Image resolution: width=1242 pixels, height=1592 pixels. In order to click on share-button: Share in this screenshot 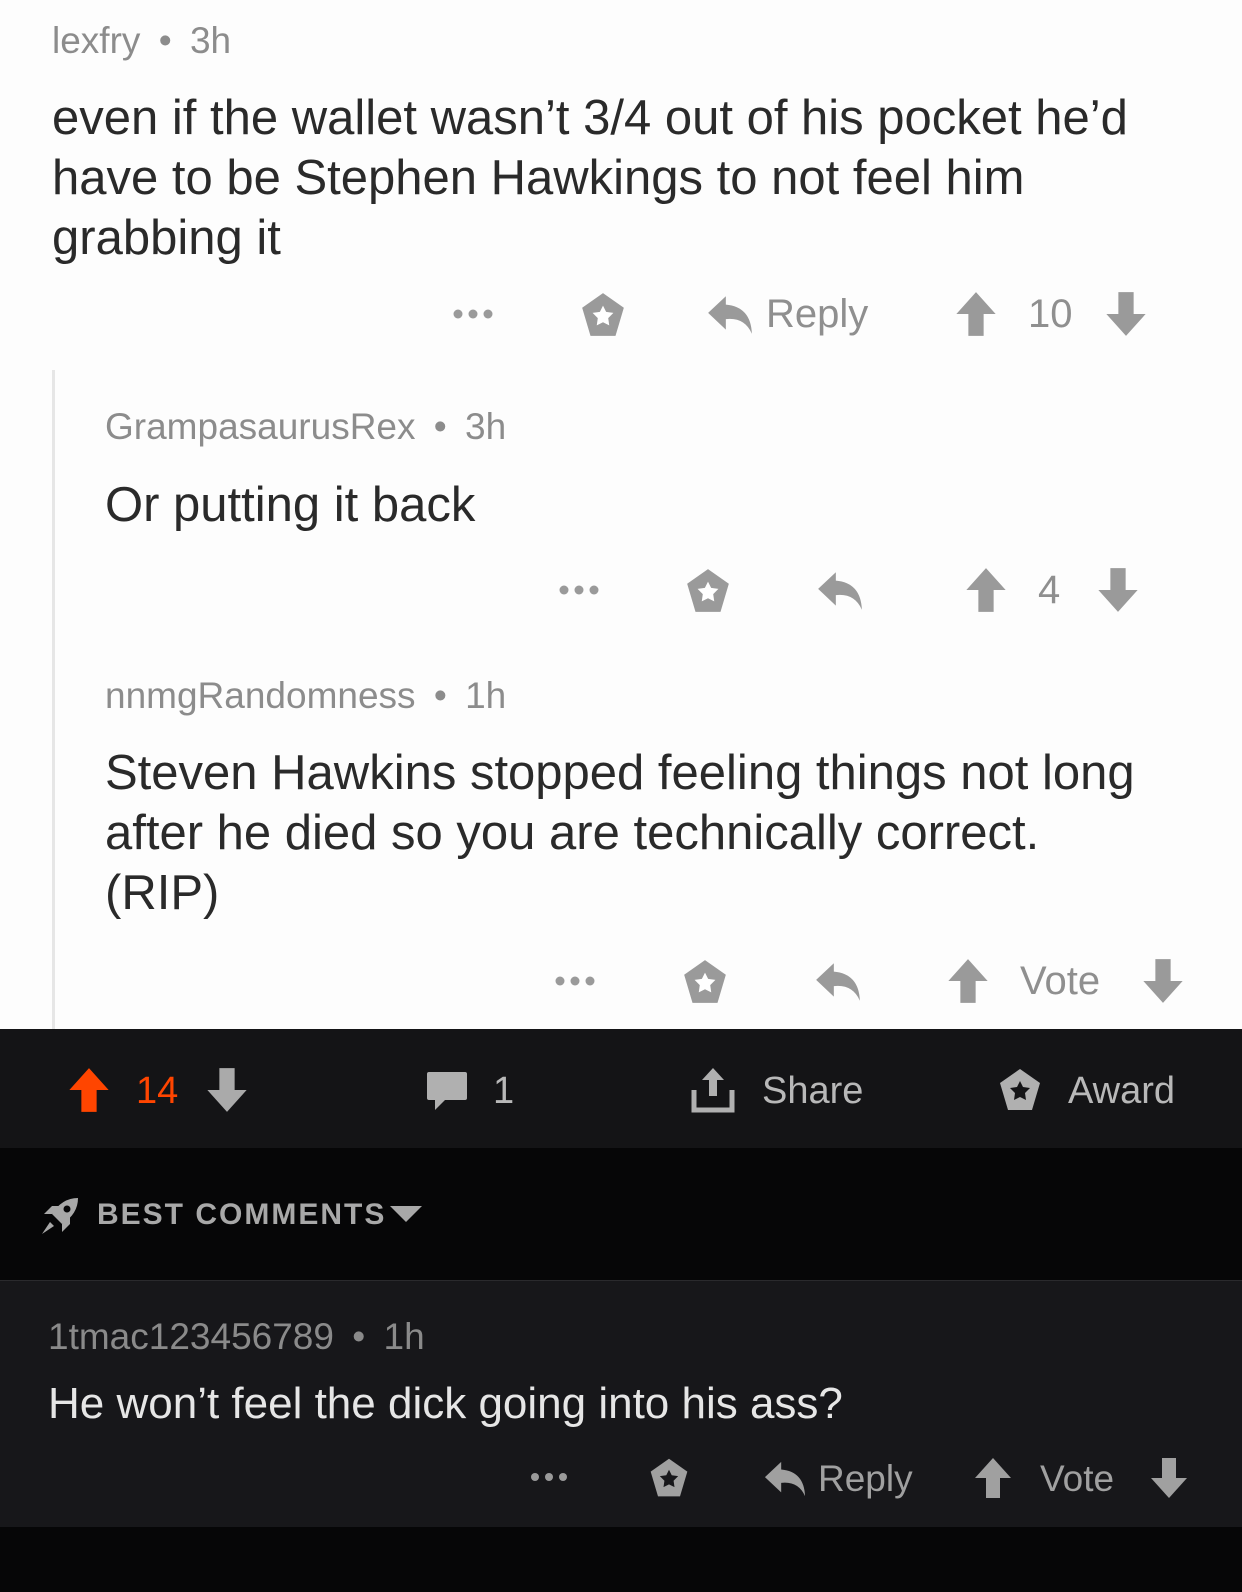, I will do `click(812, 1091)`.